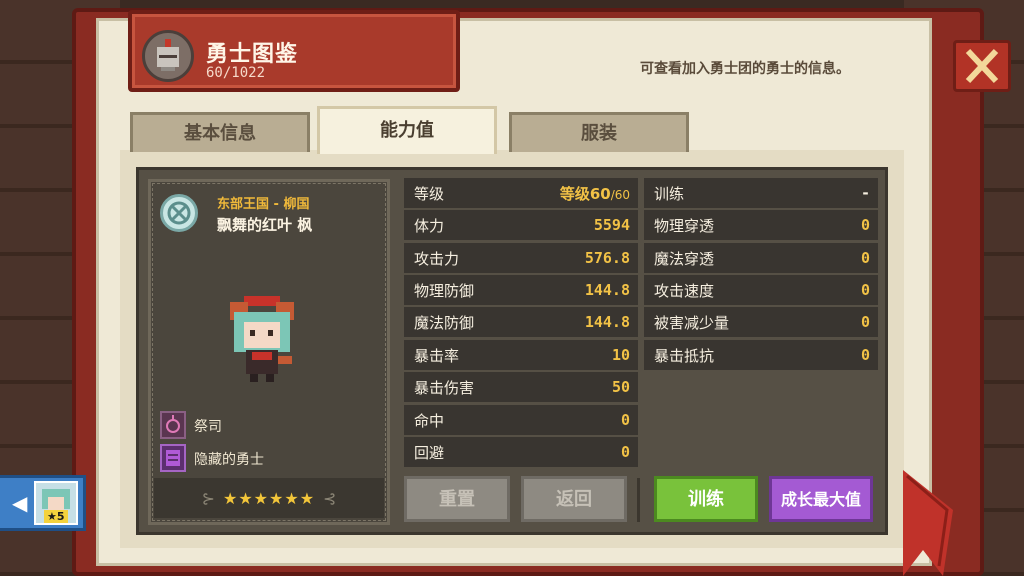 The width and height of the screenshot is (1024, 576). I want to click on hero-collection-count: 60/1022, so click(236, 73).